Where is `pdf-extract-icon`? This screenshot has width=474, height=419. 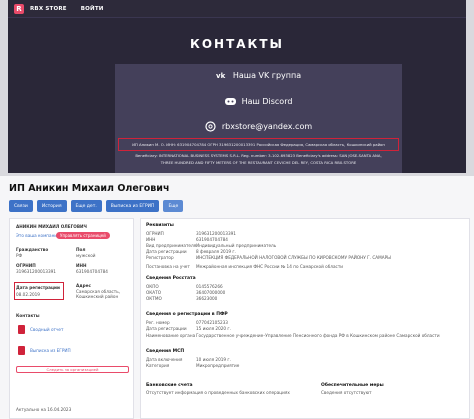 pdf-extract-icon is located at coordinates (21, 350).